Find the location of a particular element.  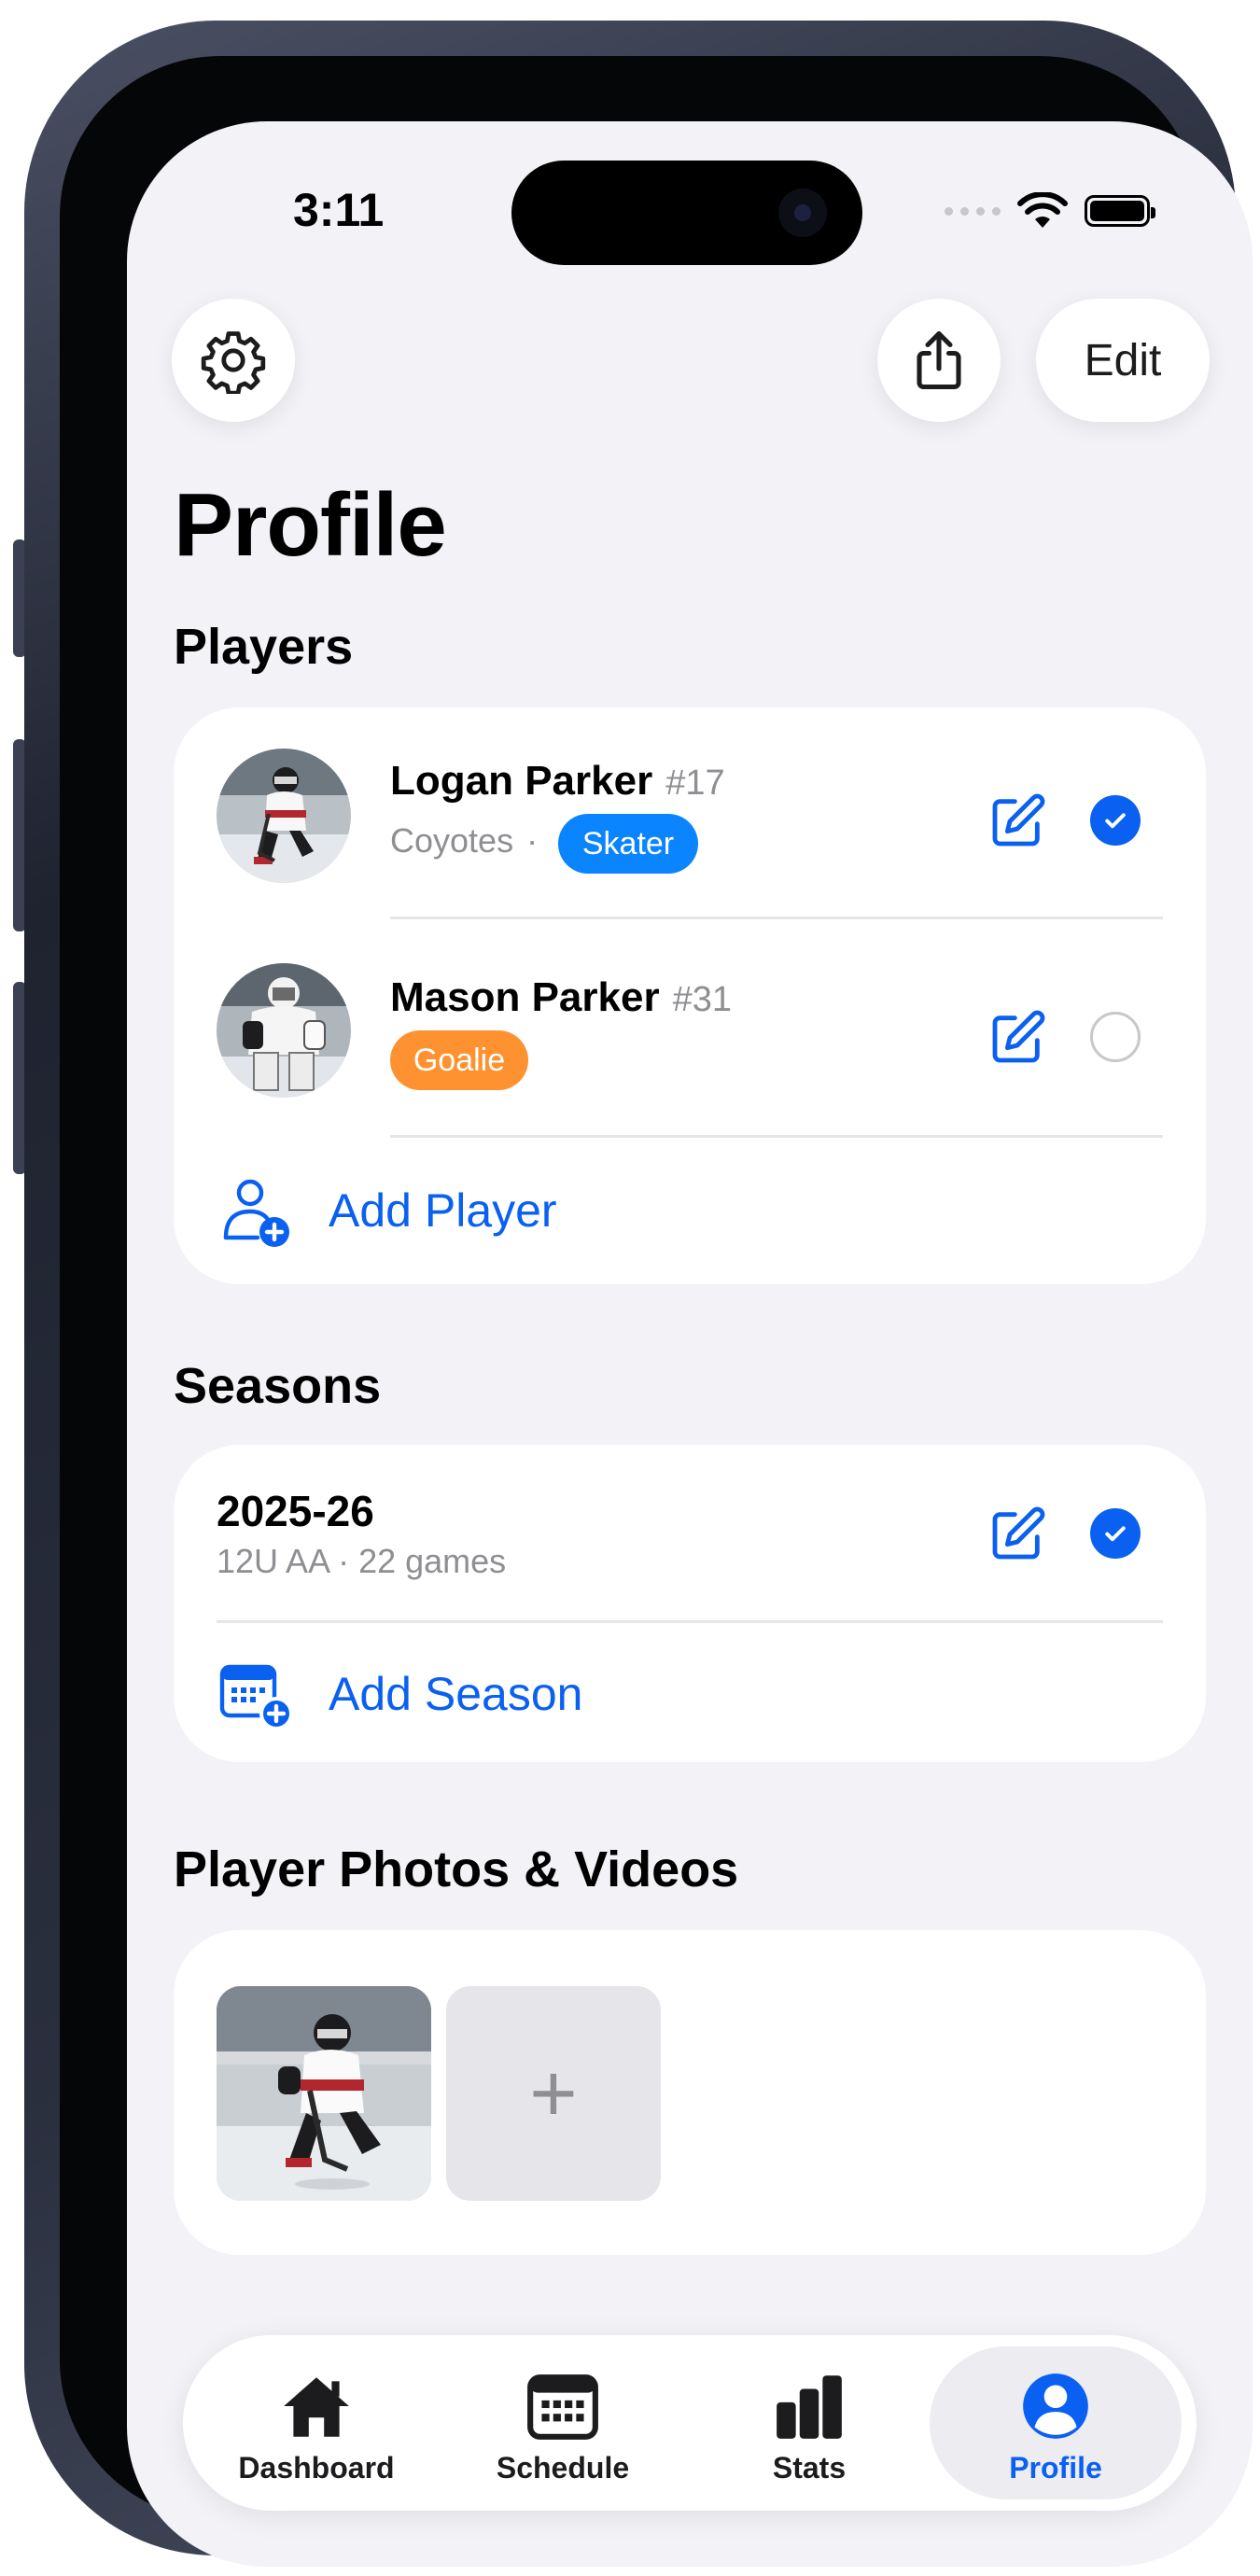

house-icon is located at coordinates (316, 2407).